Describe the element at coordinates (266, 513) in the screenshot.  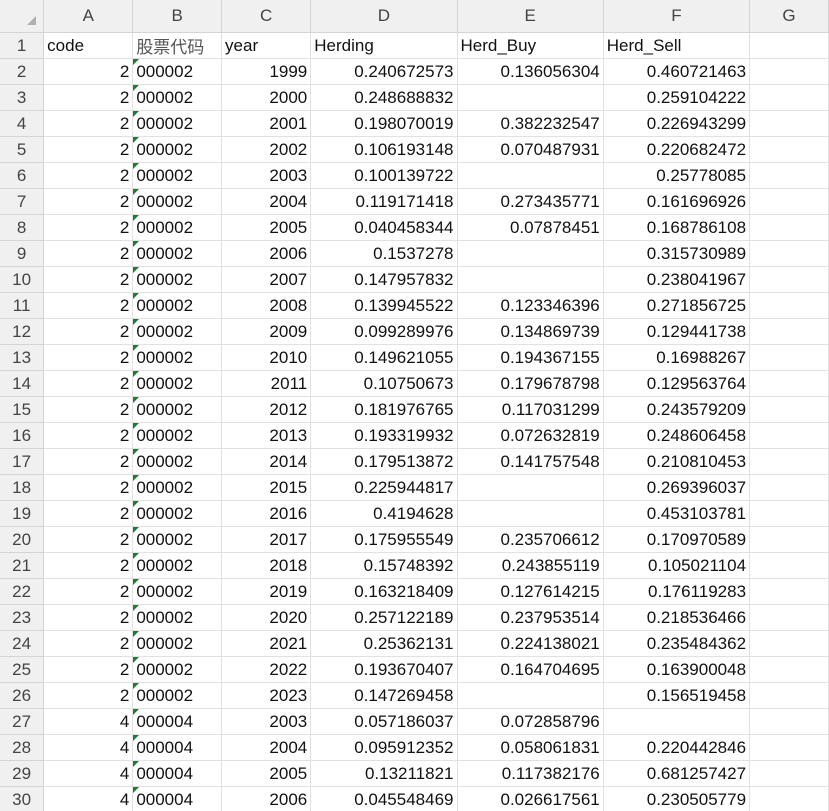
I see `cell-c: 2016` at that location.